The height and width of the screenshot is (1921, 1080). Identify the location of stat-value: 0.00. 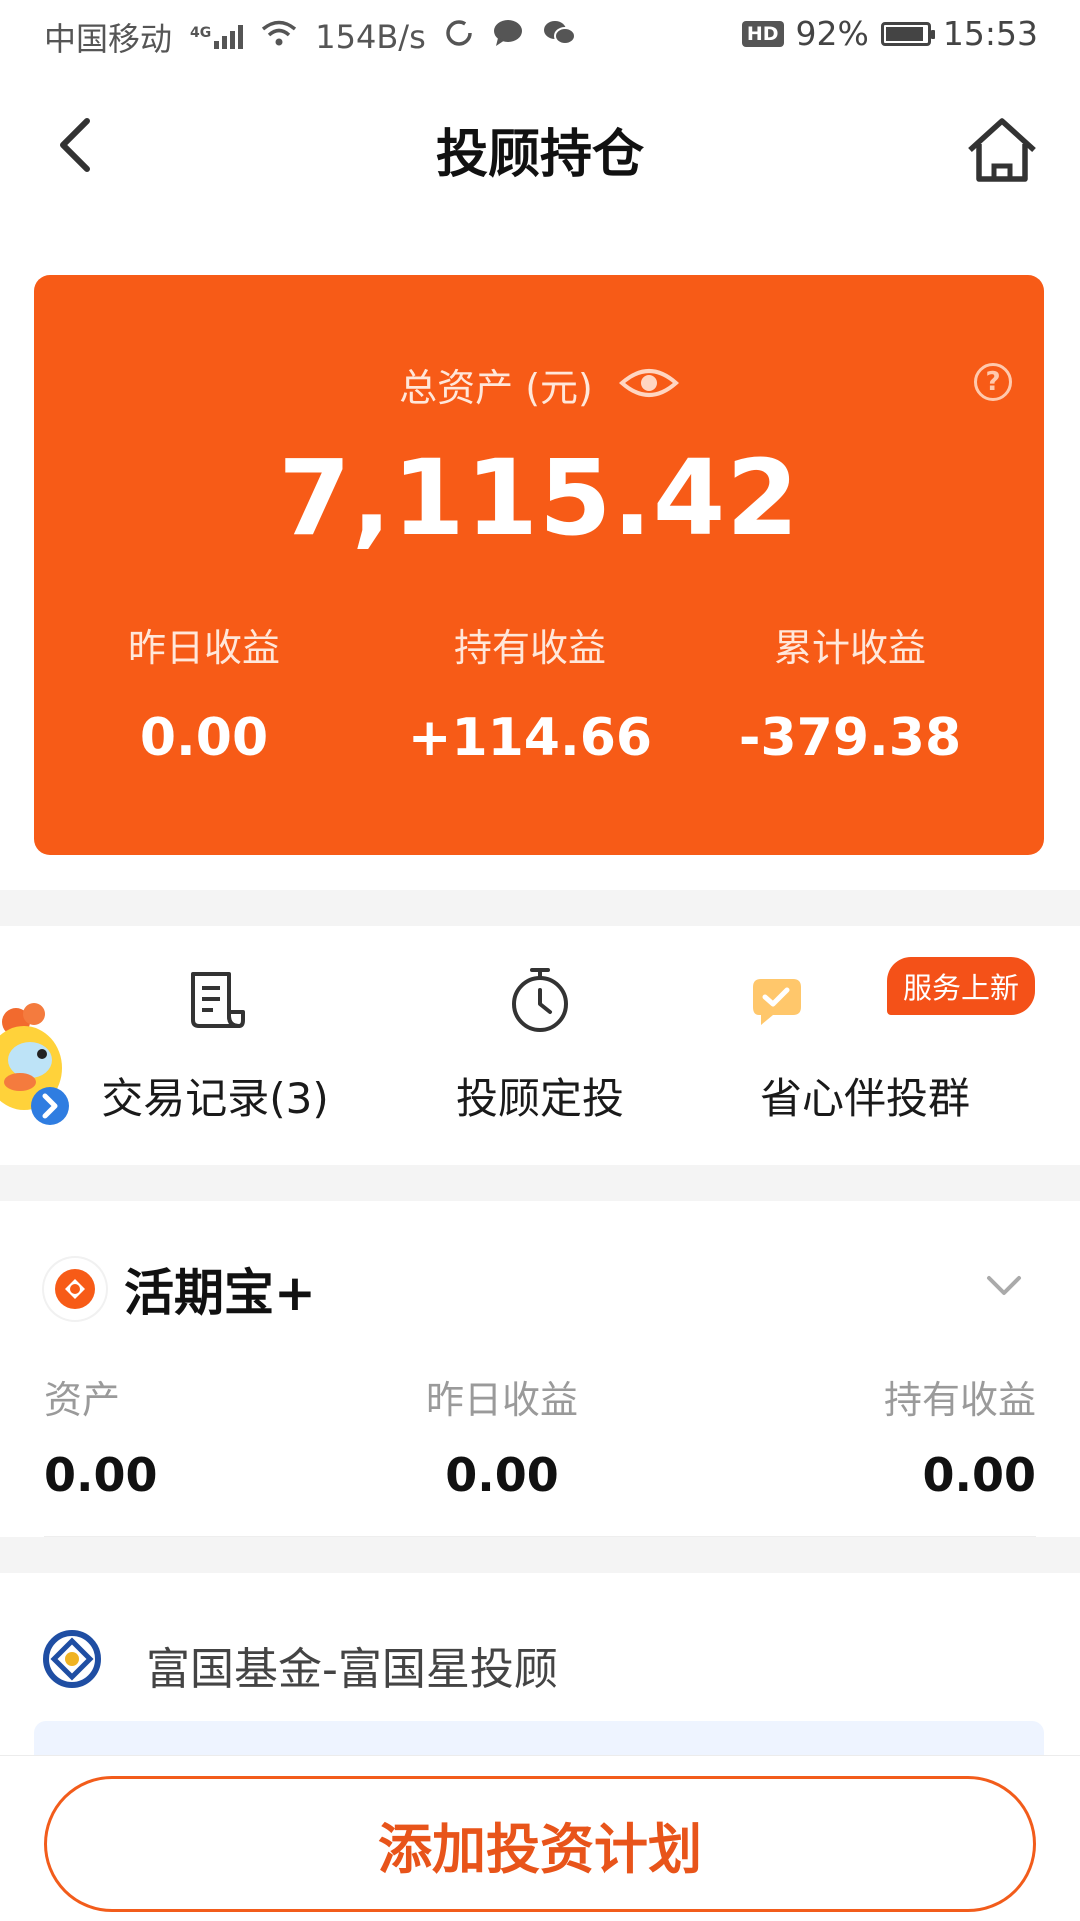
(204, 738).